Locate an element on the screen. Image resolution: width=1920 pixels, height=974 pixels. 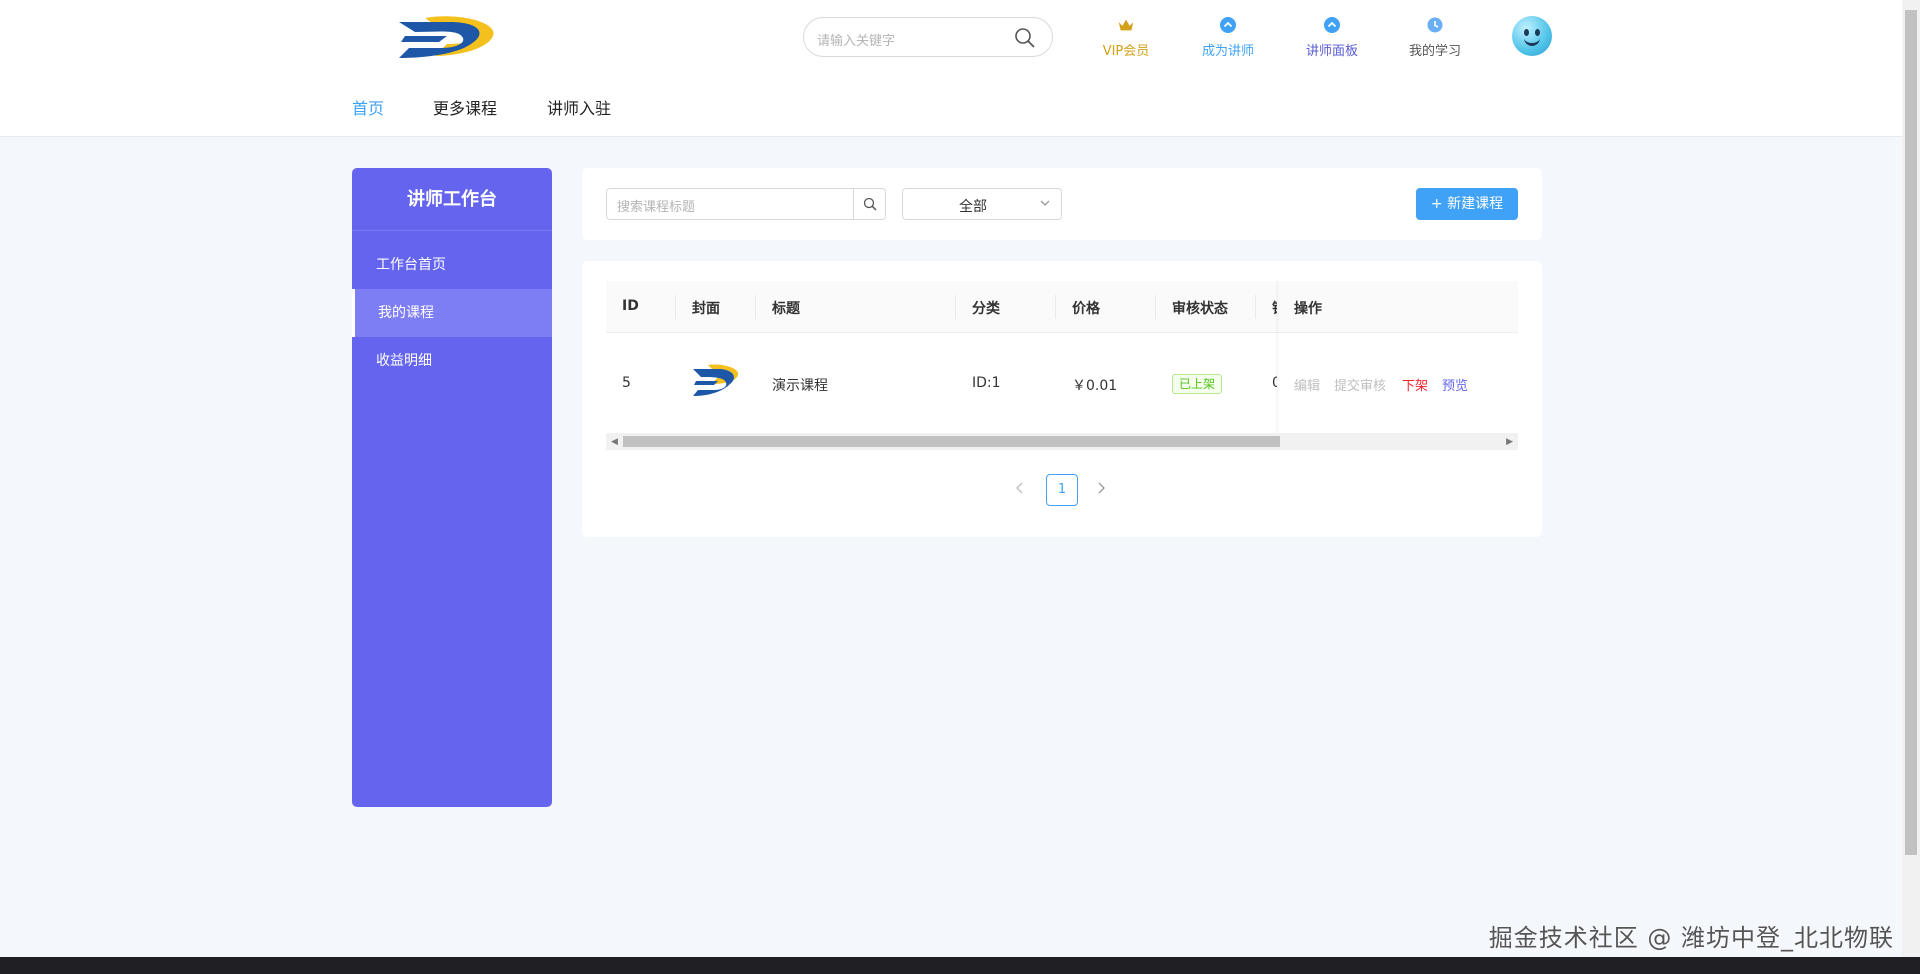
unpublish-link: 下架 is located at coordinates (1415, 384).